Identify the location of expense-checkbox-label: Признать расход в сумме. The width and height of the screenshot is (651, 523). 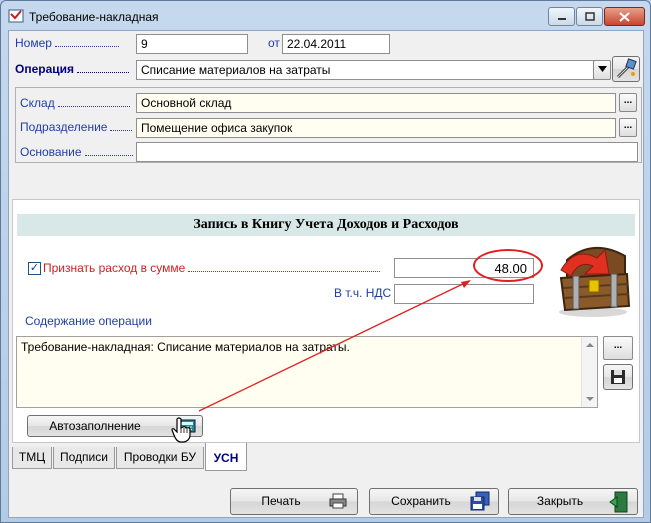
(212, 268).